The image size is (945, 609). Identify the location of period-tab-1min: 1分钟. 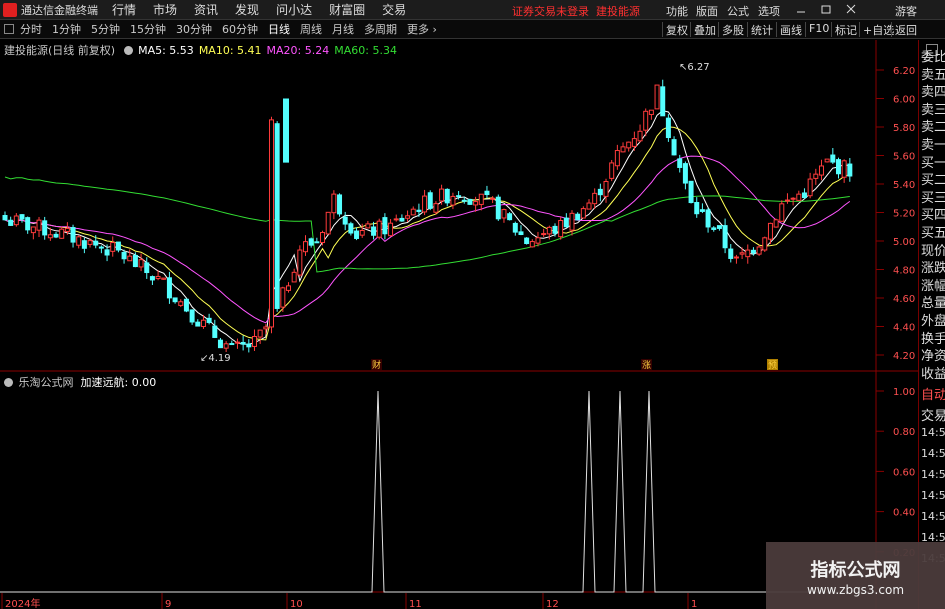
(66, 29).